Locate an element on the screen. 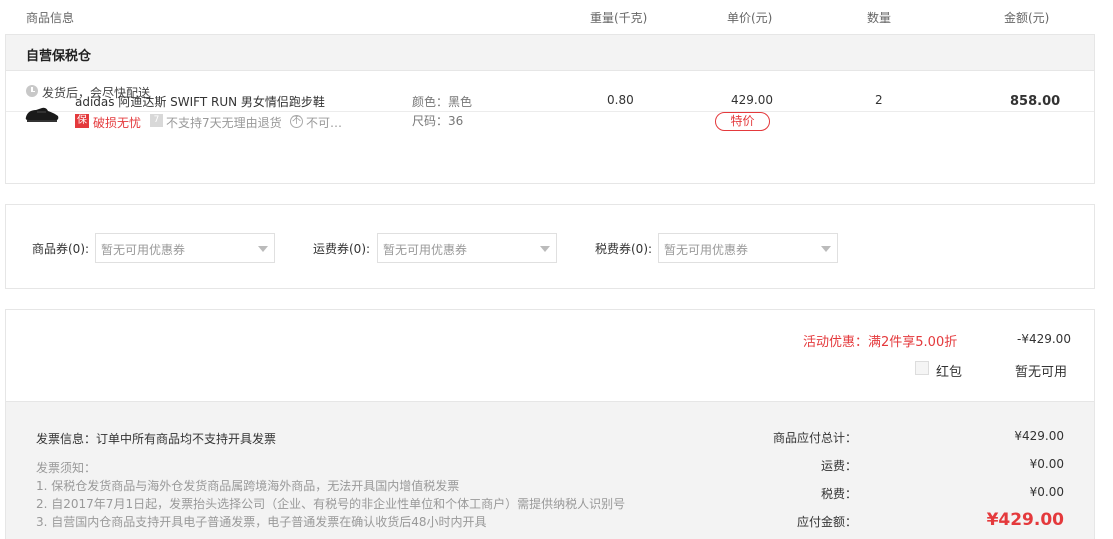 The width and height of the screenshot is (1113, 539). red-packet-value: 暂无可用 is located at coordinates (1041, 372).